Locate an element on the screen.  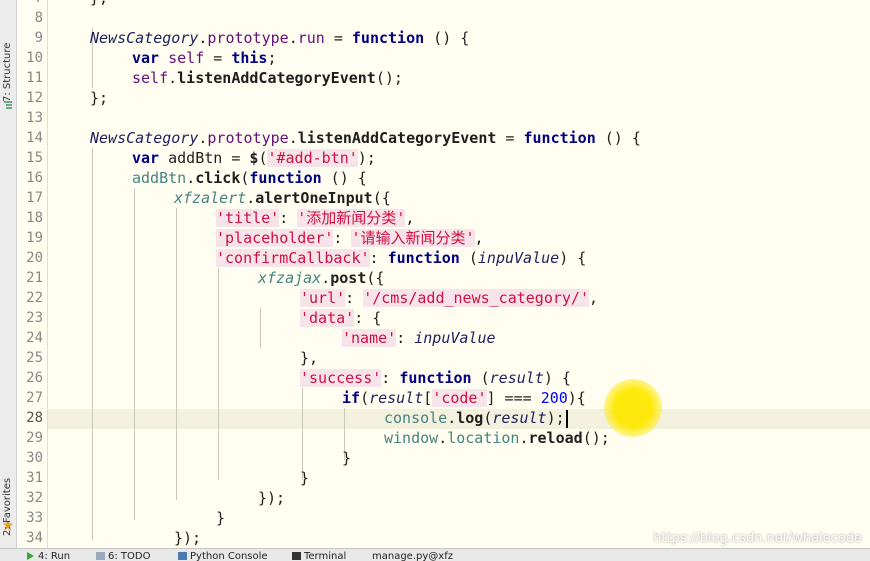
line-number: 9 is located at coordinates (38, 38).